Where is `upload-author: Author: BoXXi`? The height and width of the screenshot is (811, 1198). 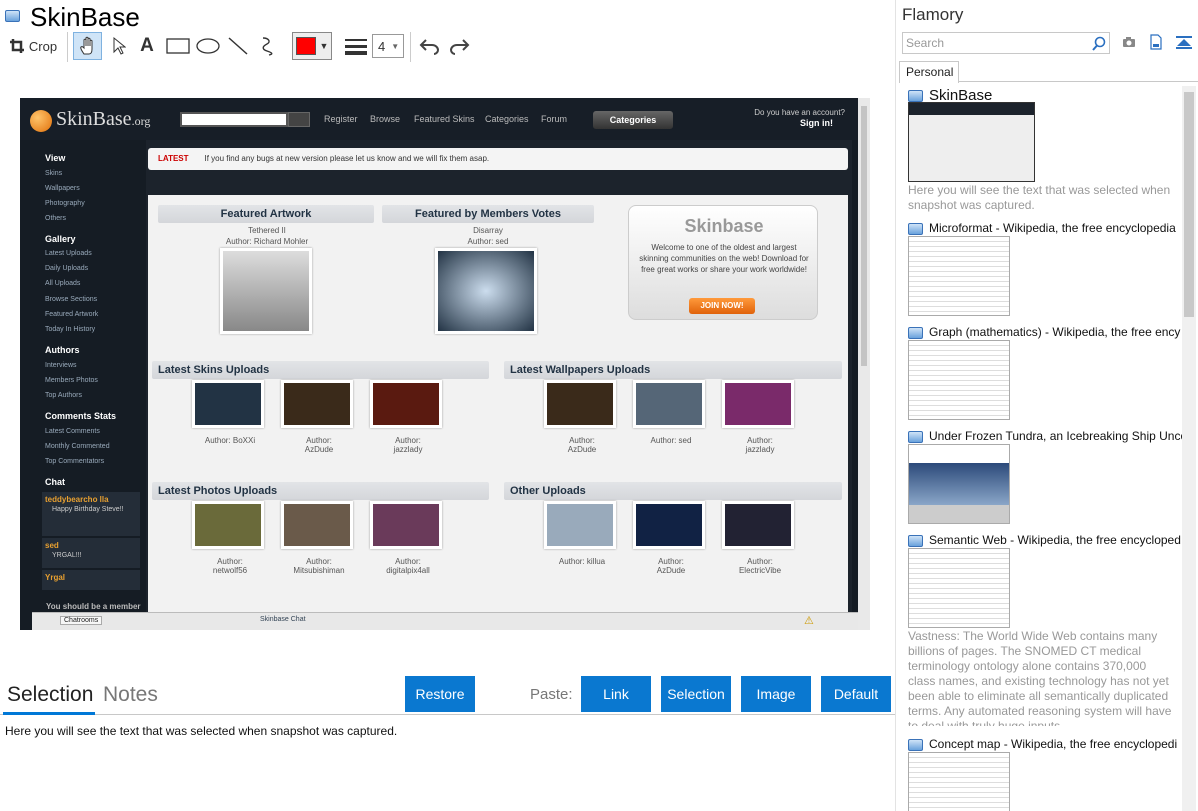 upload-author: Author: BoXXi is located at coordinates (230, 440).